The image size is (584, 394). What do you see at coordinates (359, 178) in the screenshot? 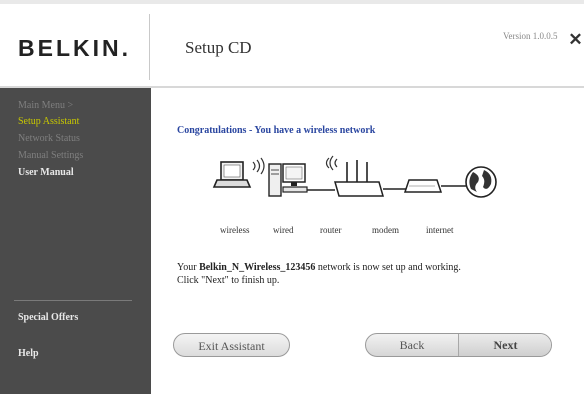
I see `router-icon` at bounding box center [359, 178].